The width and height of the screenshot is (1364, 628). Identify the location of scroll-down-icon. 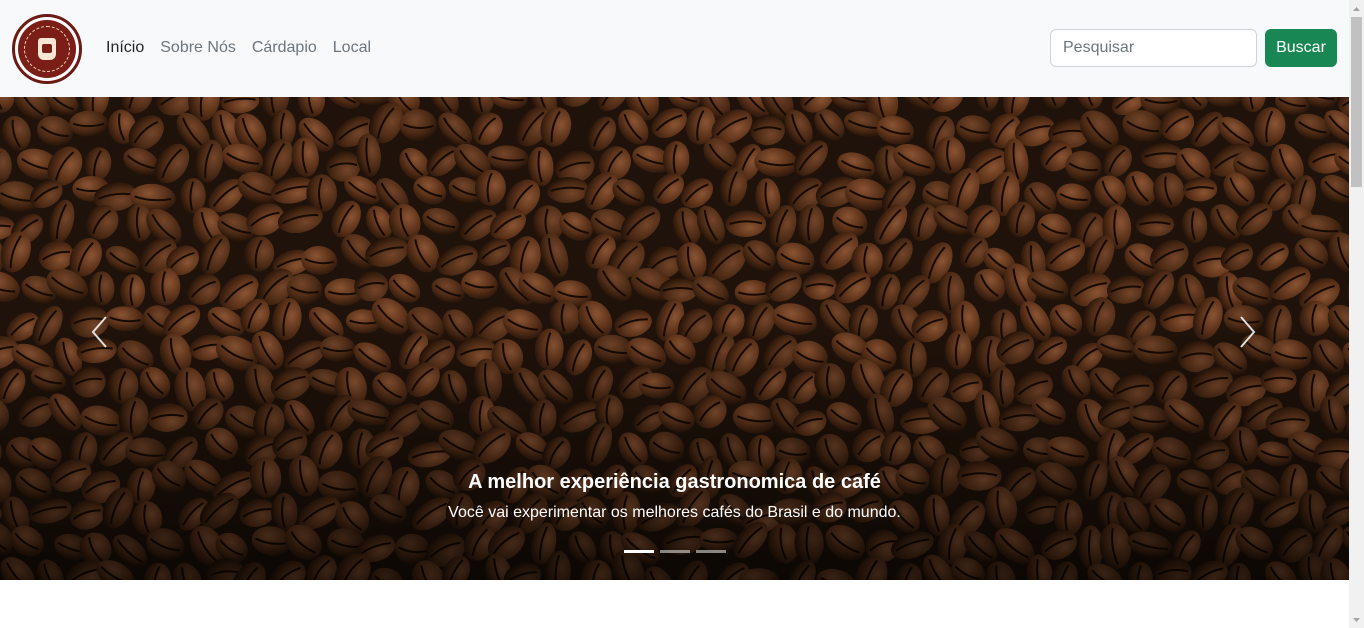
(1356, 619).